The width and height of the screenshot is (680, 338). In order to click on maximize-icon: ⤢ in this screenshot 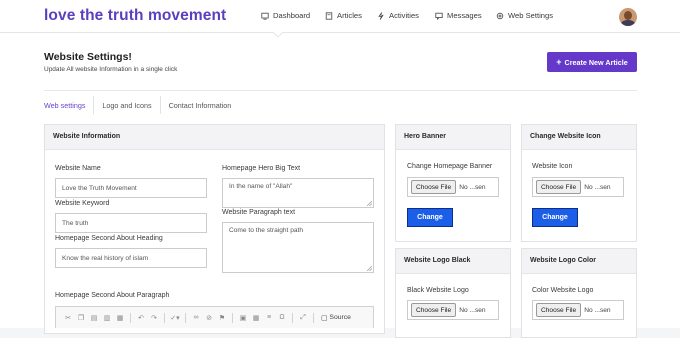, I will do `click(303, 318)`.